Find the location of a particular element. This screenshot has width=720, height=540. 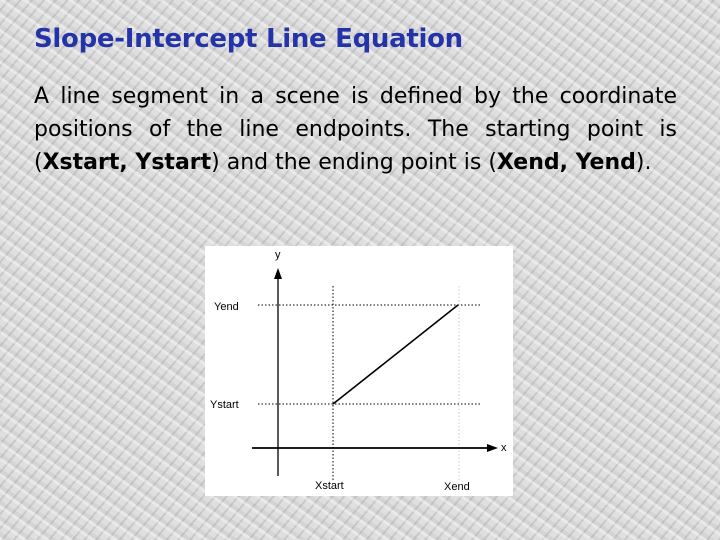

body-text-part: ) and the ending point is ( is located at coordinates (354, 162).